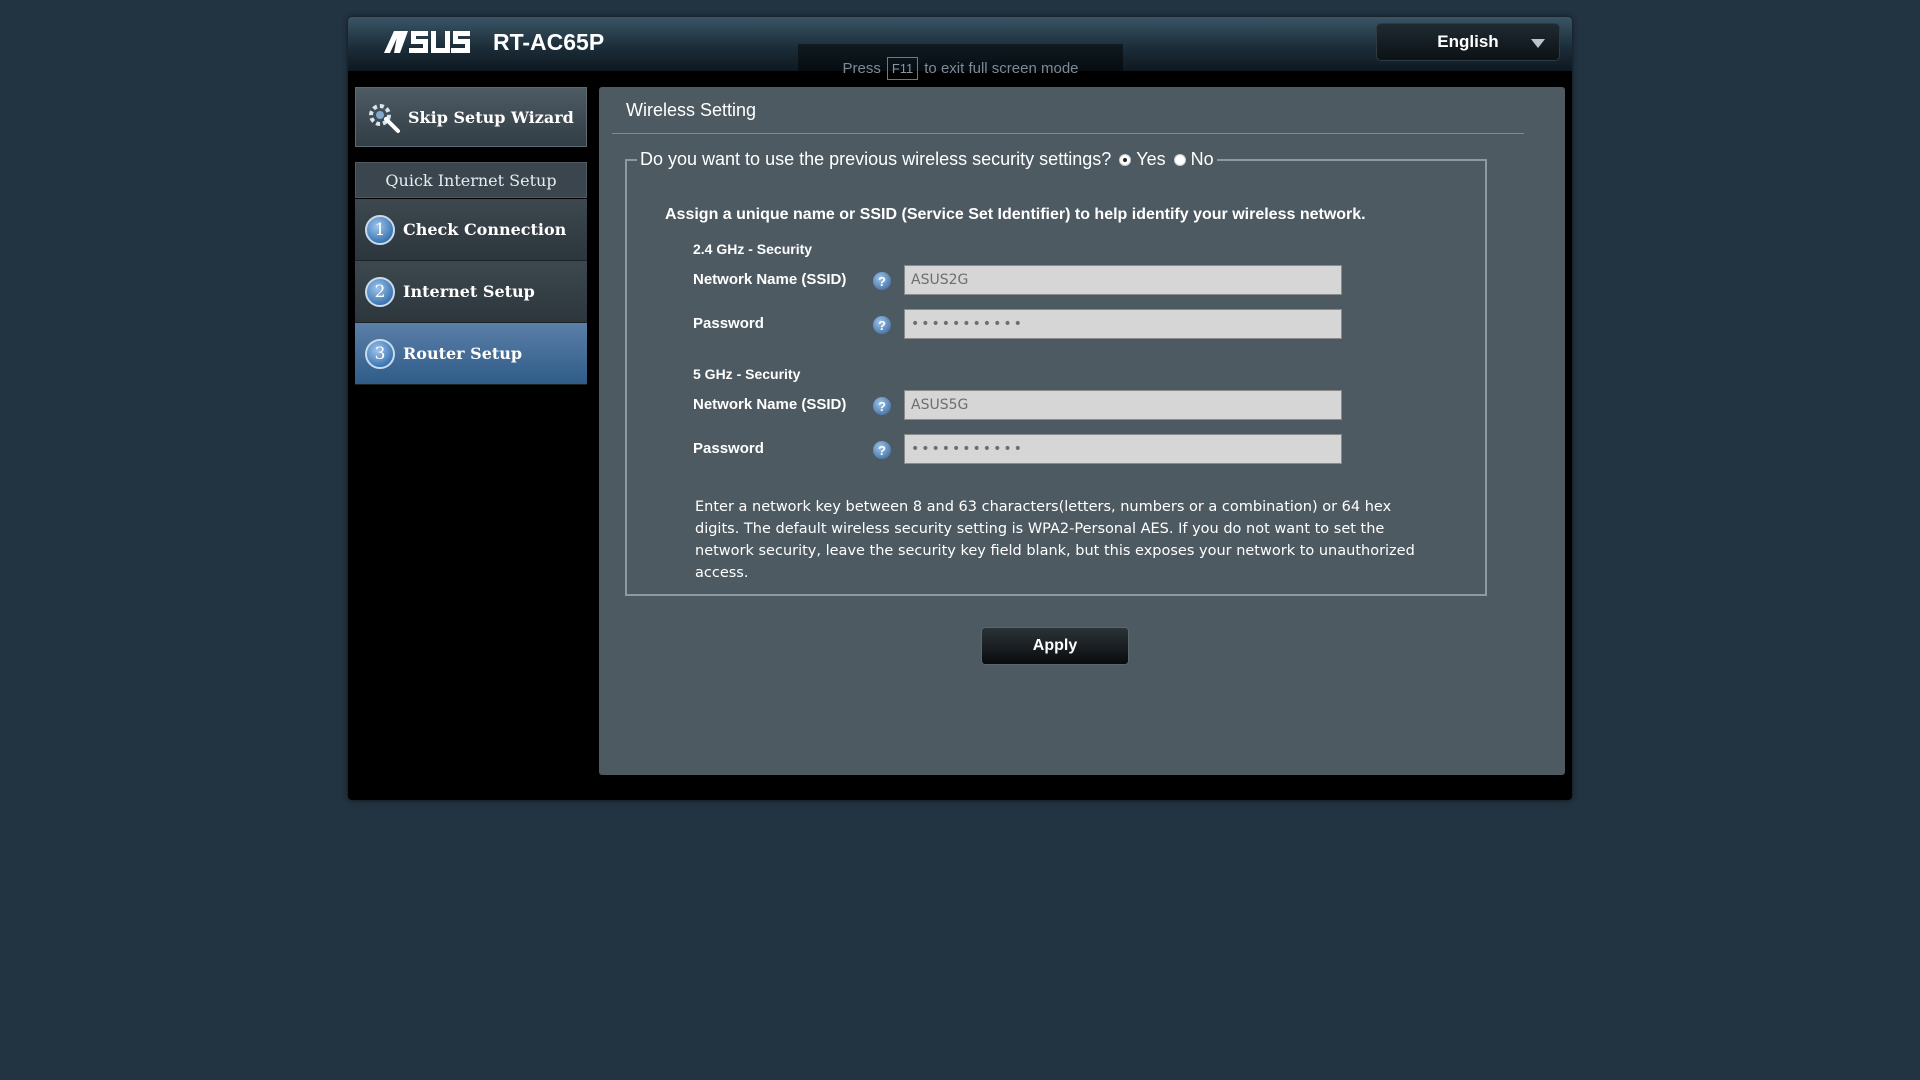 This screenshot has height=1080, width=1920. Describe the element at coordinates (384, 118) in the screenshot. I see `wizard-icon` at that location.